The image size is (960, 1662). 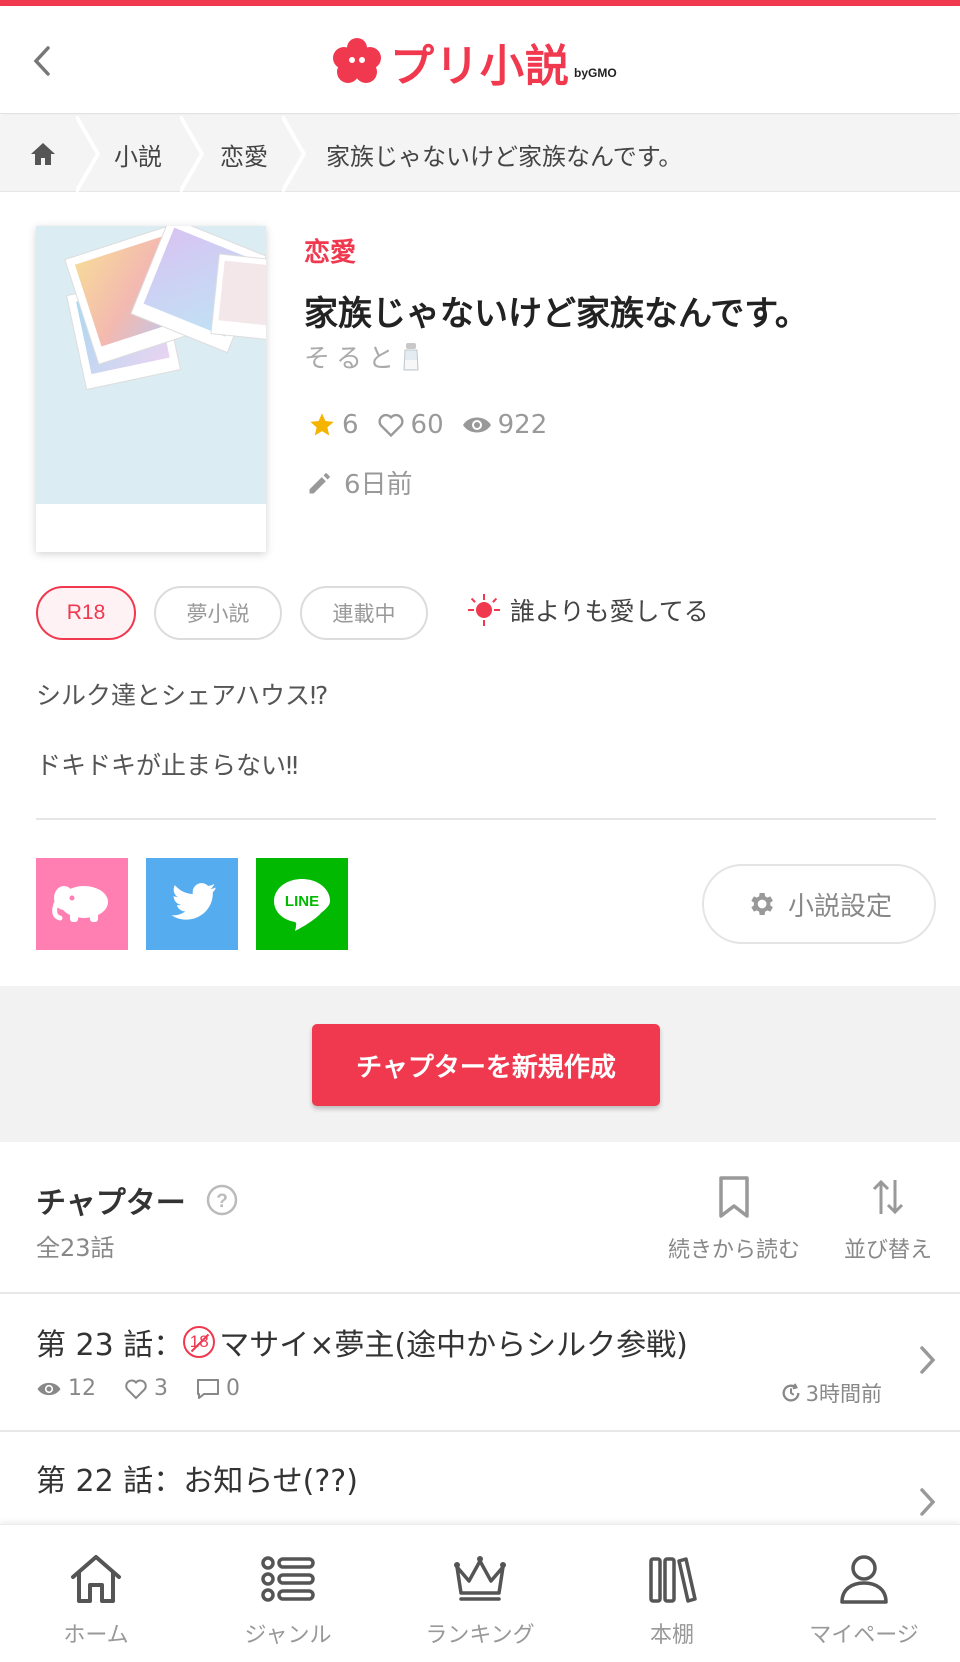 What do you see at coordinates (888, 1197) in the screenshot?
I see `sort-arrows-icon` at bounding box center [888, 1197].